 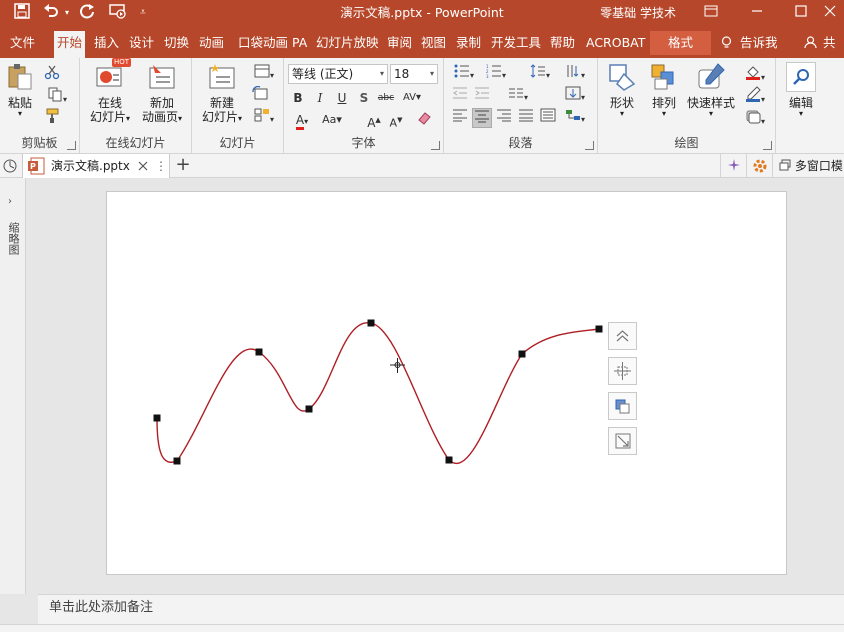 I want to click on smartart-icon: ▾, so click(x=575, y=118).